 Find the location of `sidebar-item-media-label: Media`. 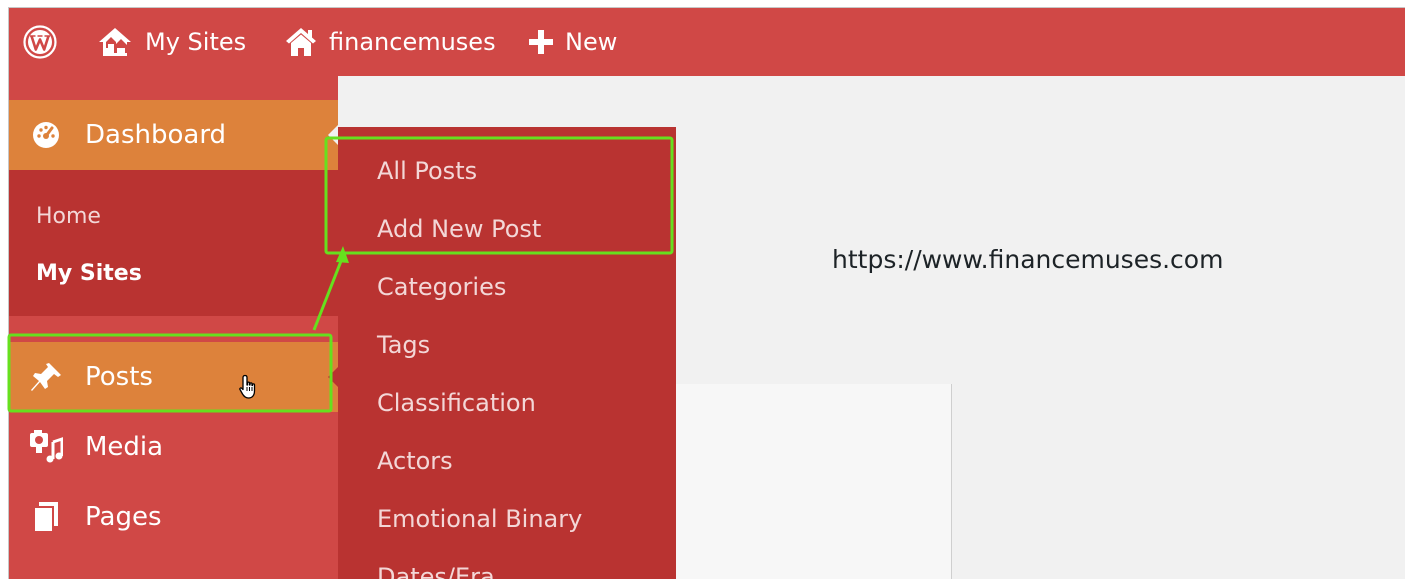

sidebar-item-media-label: Media is located at coordinates (124, 447).